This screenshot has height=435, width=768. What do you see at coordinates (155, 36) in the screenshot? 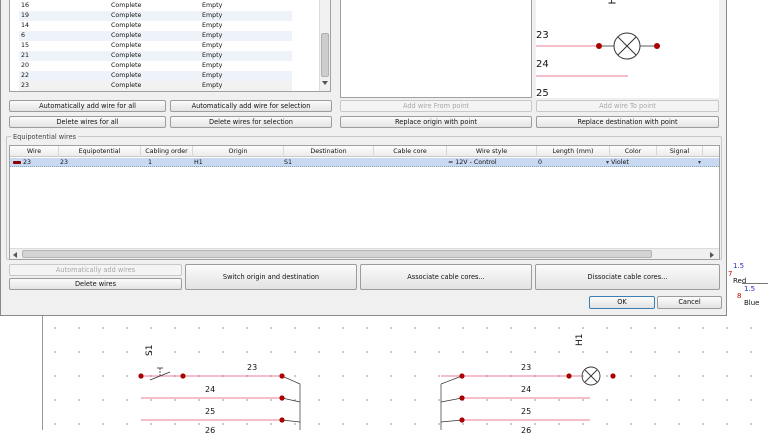
I see `list-item: 6 Complete Empty` at bounding box center [155, 36].